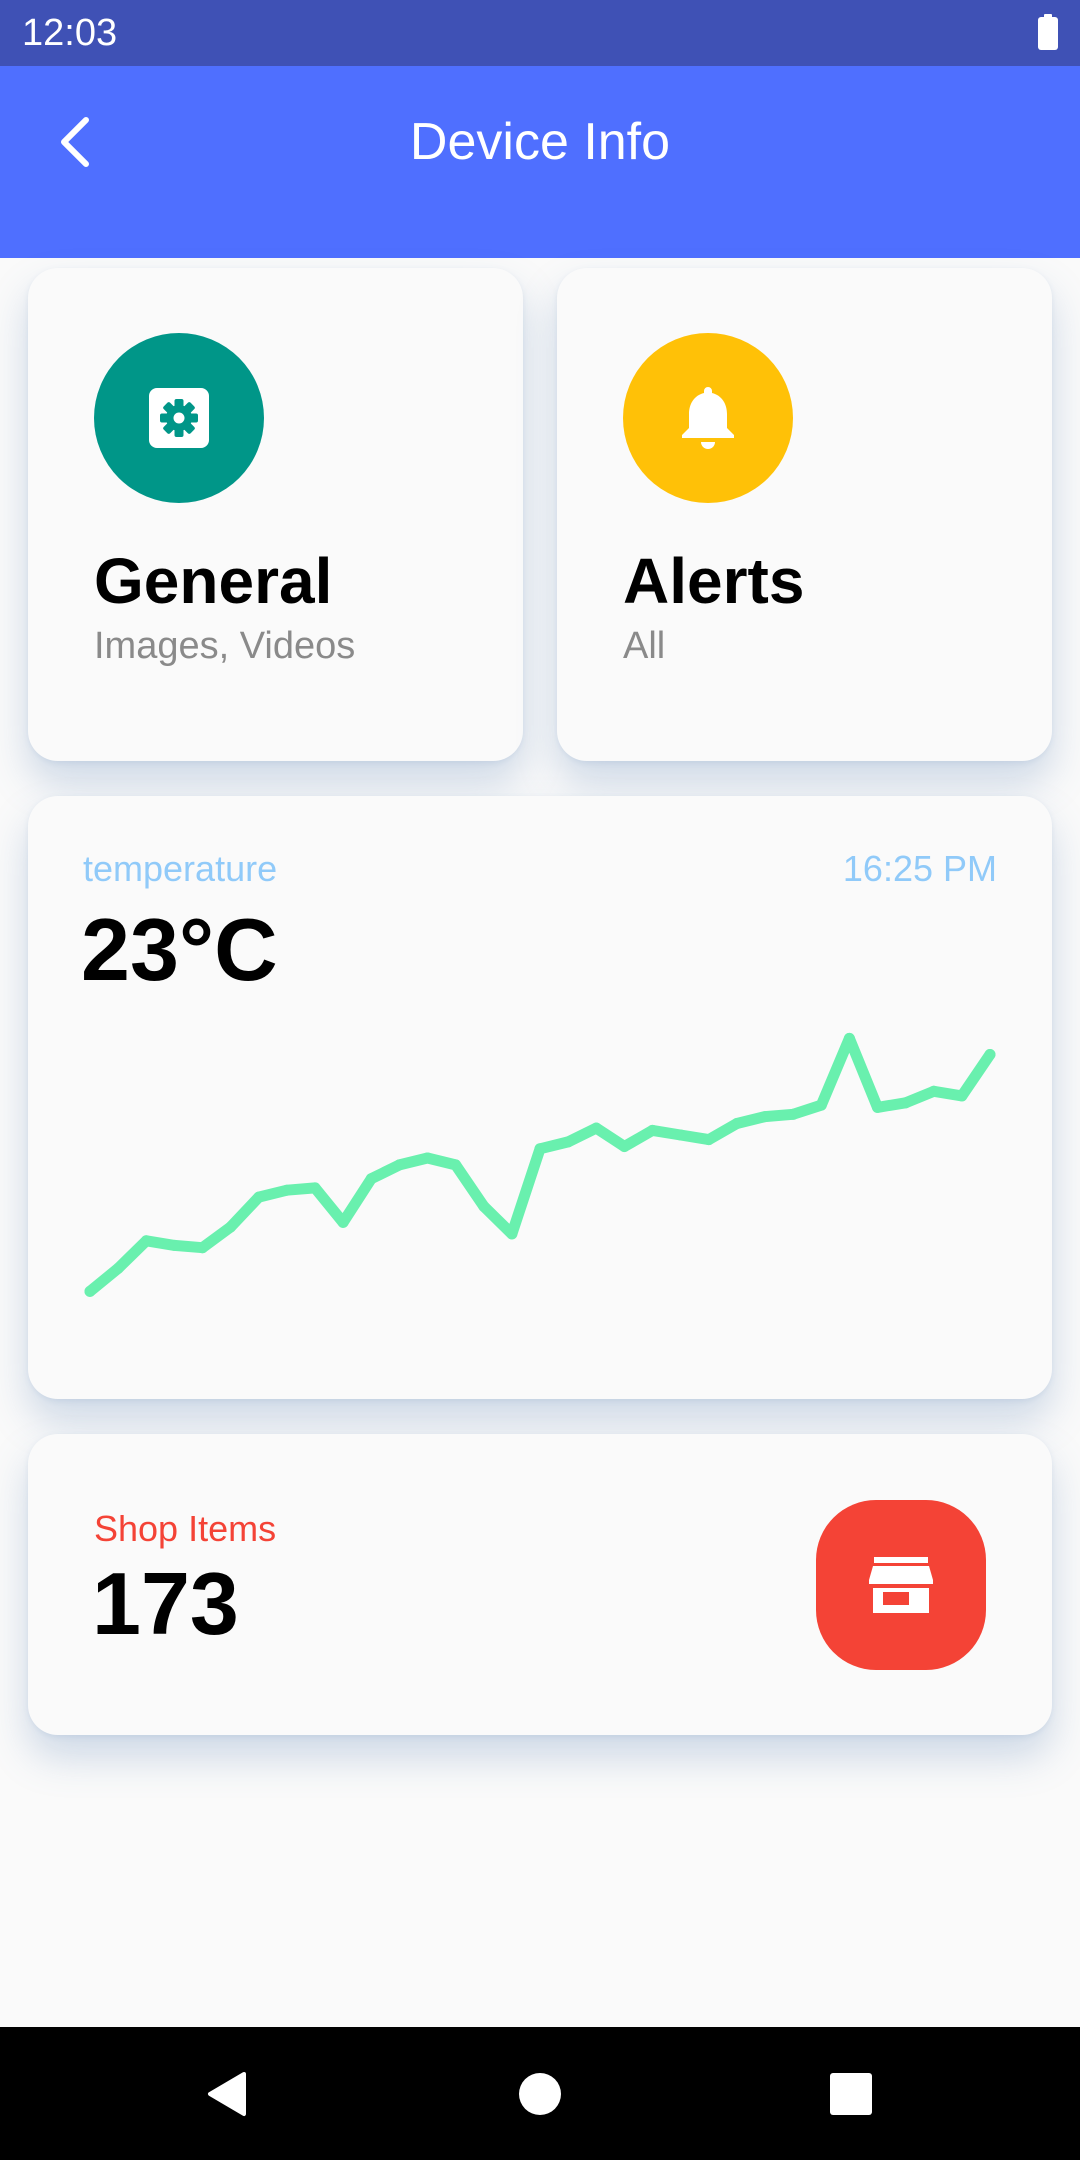  I want to click on alerts-card: Alerts All, so click(804, 514).